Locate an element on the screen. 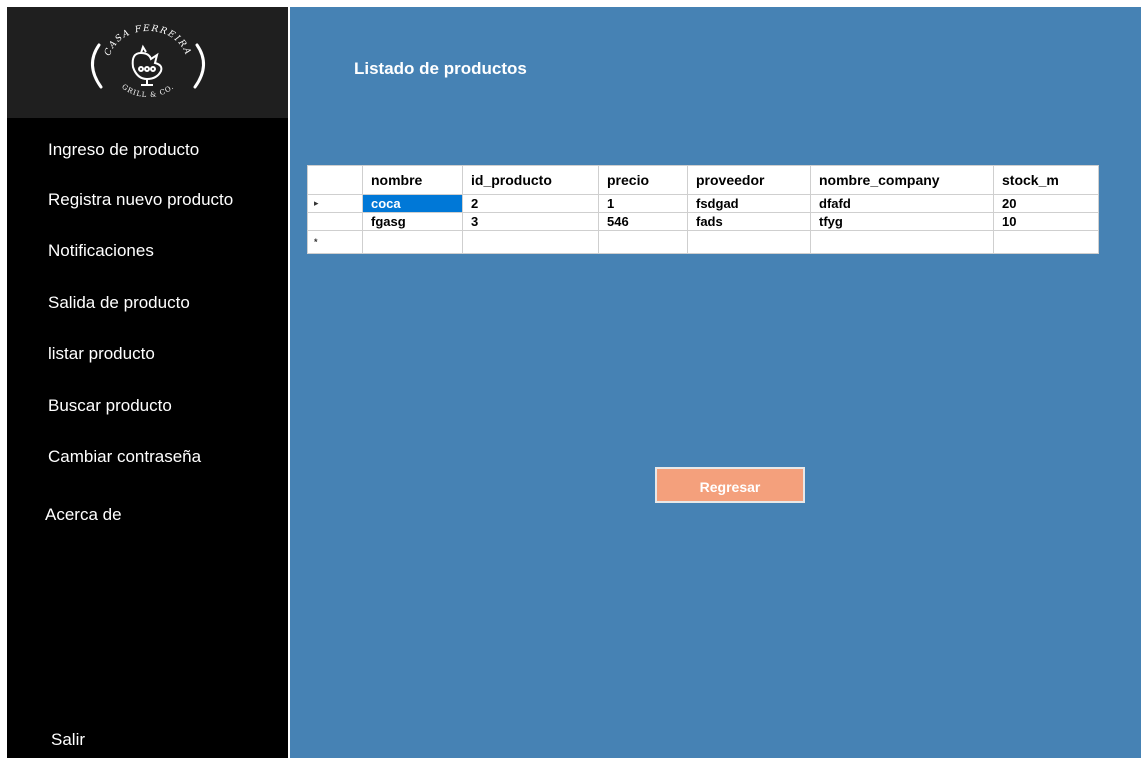 The height and width of the screenshot is (758, 1141). table-cell: 1 is located at coordinates (643, 203).